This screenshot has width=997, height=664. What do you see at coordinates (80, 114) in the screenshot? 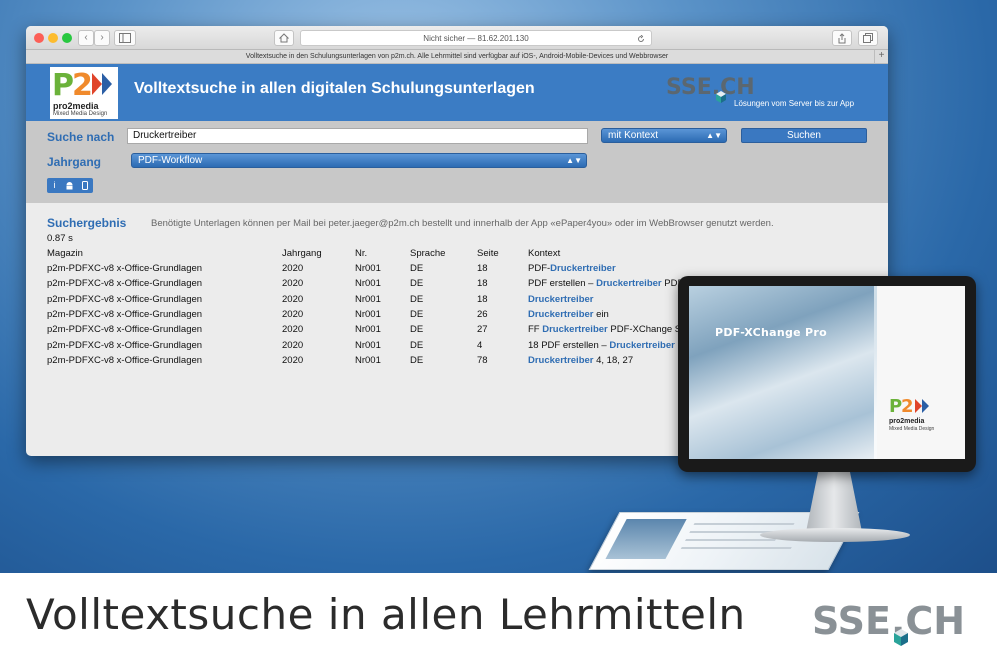
I see `p2m-logo-subtext: Mixed Media Design` at bounding box center [80, 114].